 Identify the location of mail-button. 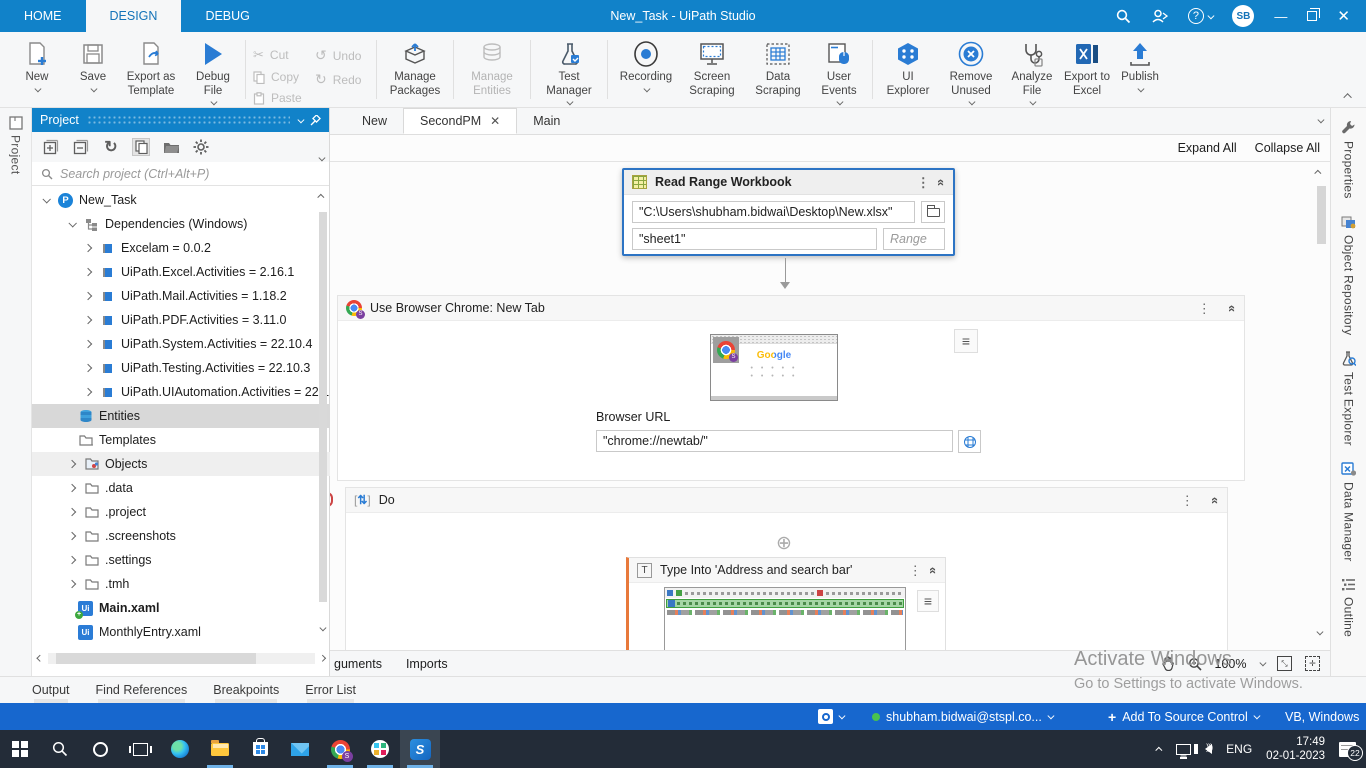
(300, 749).